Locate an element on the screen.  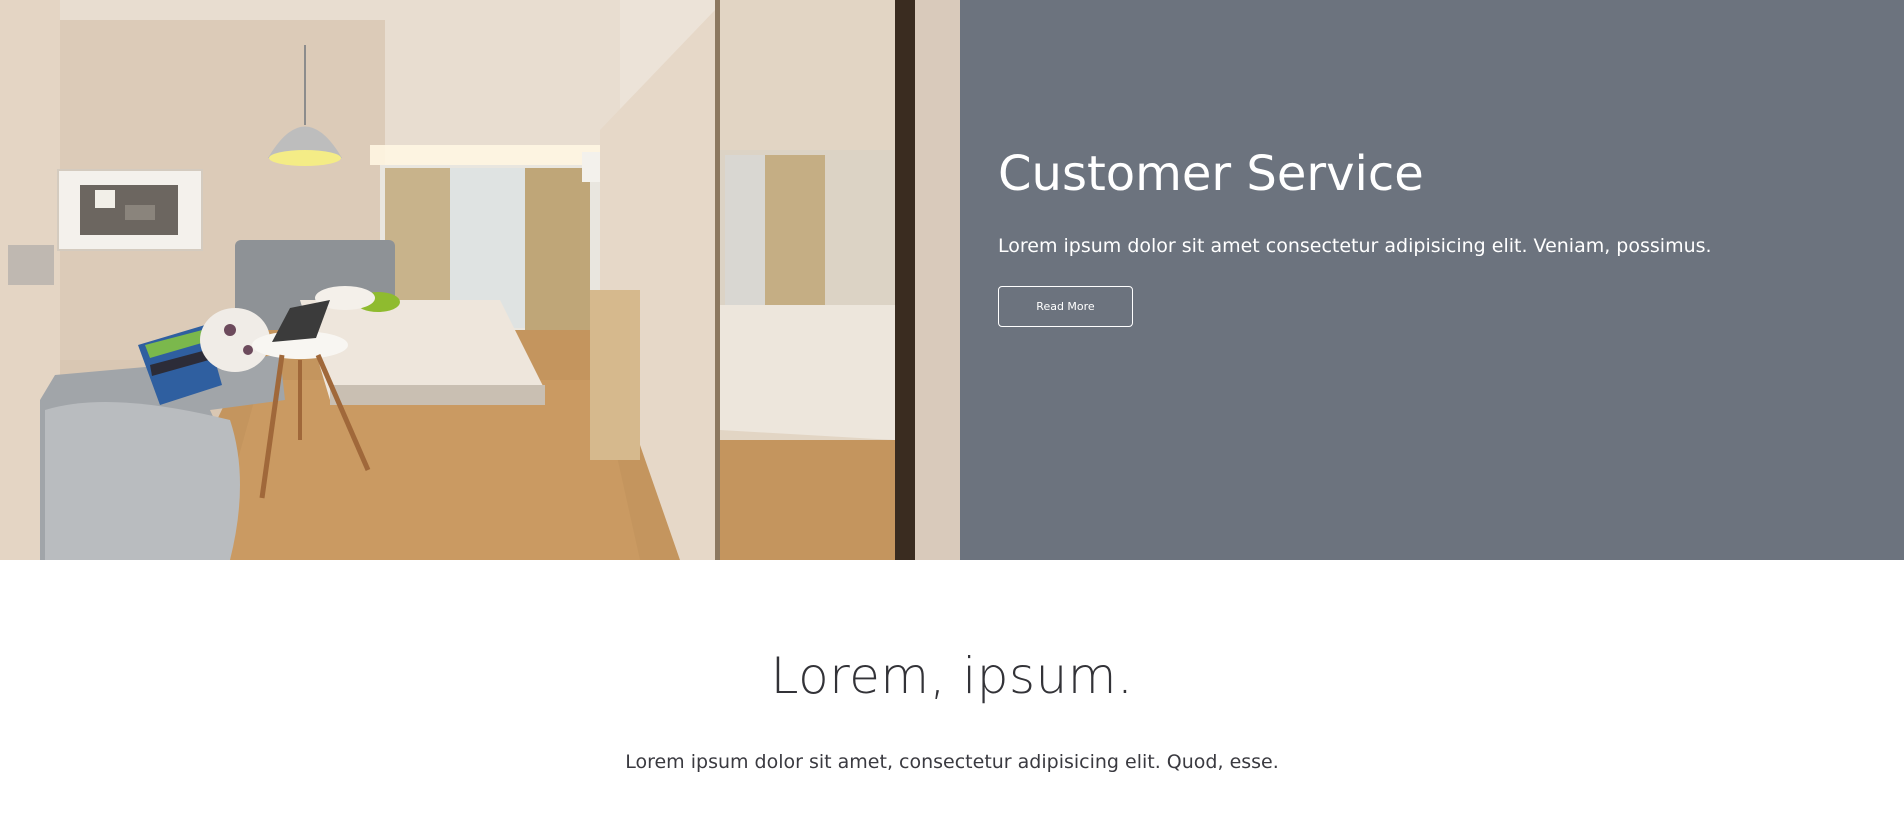
read-more-button: Read More is located at coordinates (1065, 306).